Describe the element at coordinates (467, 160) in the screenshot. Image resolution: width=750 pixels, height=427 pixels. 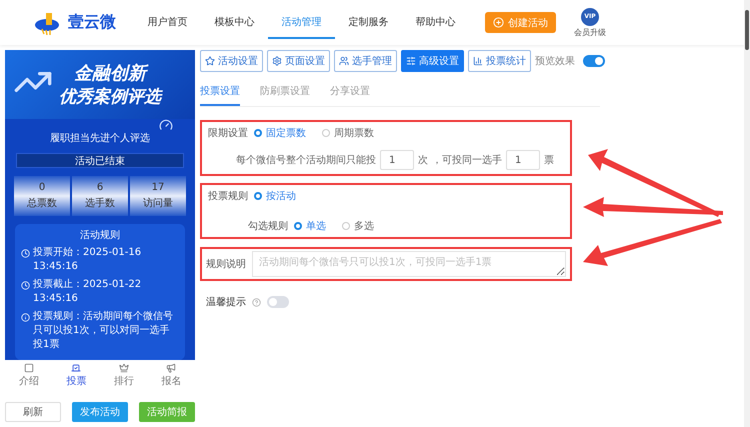
I see `limit-text: ，可投同一选手` at that location.